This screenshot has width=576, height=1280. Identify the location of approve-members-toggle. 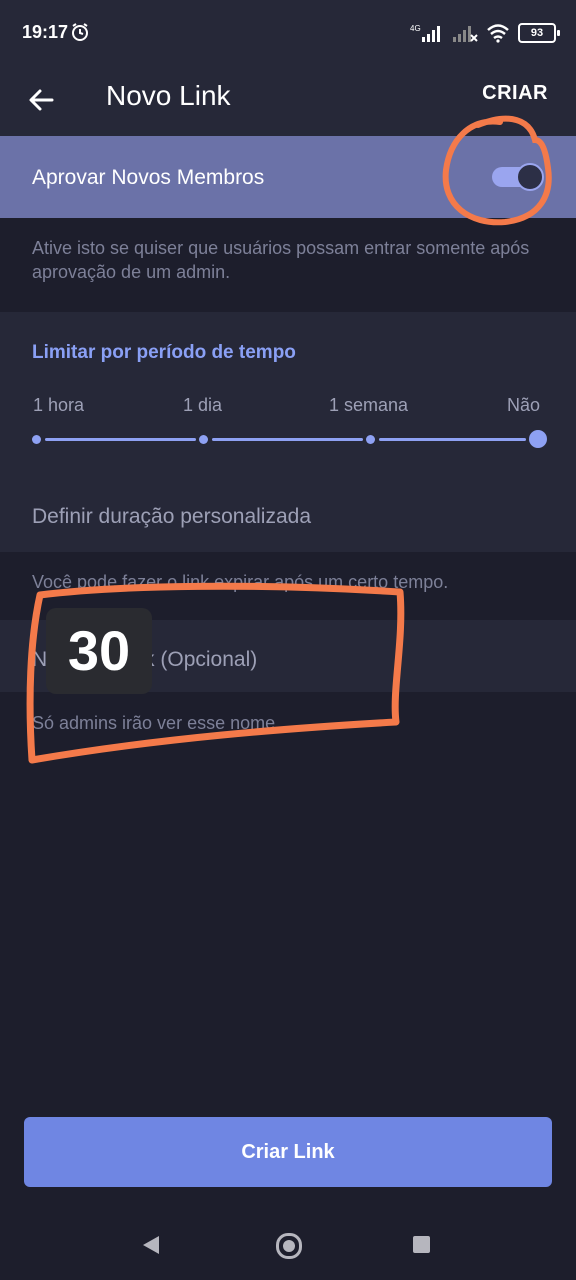
(518, 177).